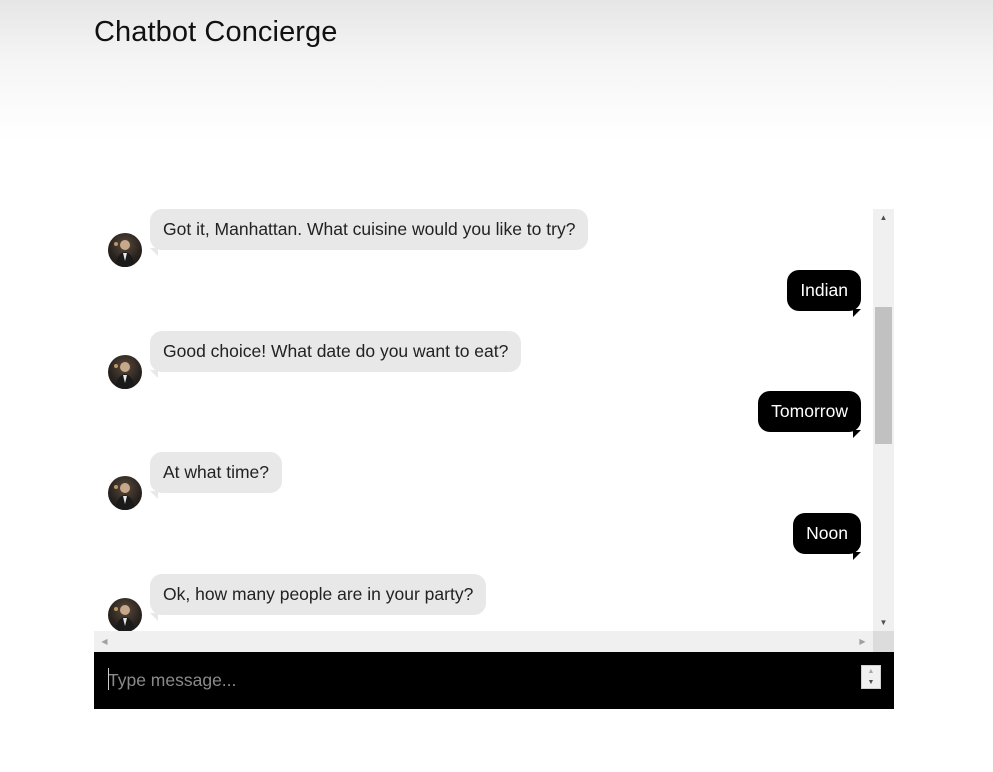  What do you see at coordinates (883, 641) in the screenshot?
I see `scrollbar-corner` at bounding box center [883, 641].